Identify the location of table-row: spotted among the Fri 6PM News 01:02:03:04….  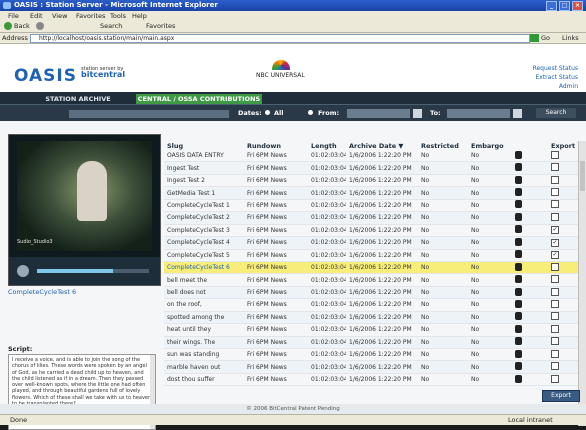
(371, 318).